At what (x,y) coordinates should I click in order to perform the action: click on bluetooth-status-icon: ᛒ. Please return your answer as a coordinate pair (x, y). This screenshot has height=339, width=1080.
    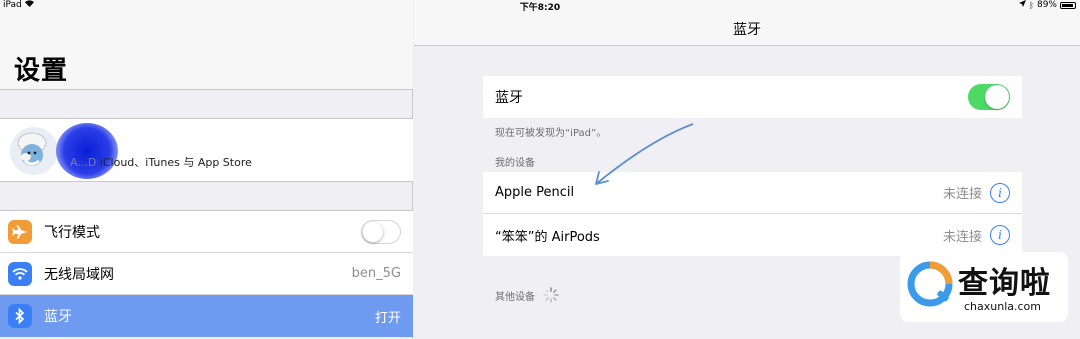
    Looking at the image, I should click on (1031, 5).